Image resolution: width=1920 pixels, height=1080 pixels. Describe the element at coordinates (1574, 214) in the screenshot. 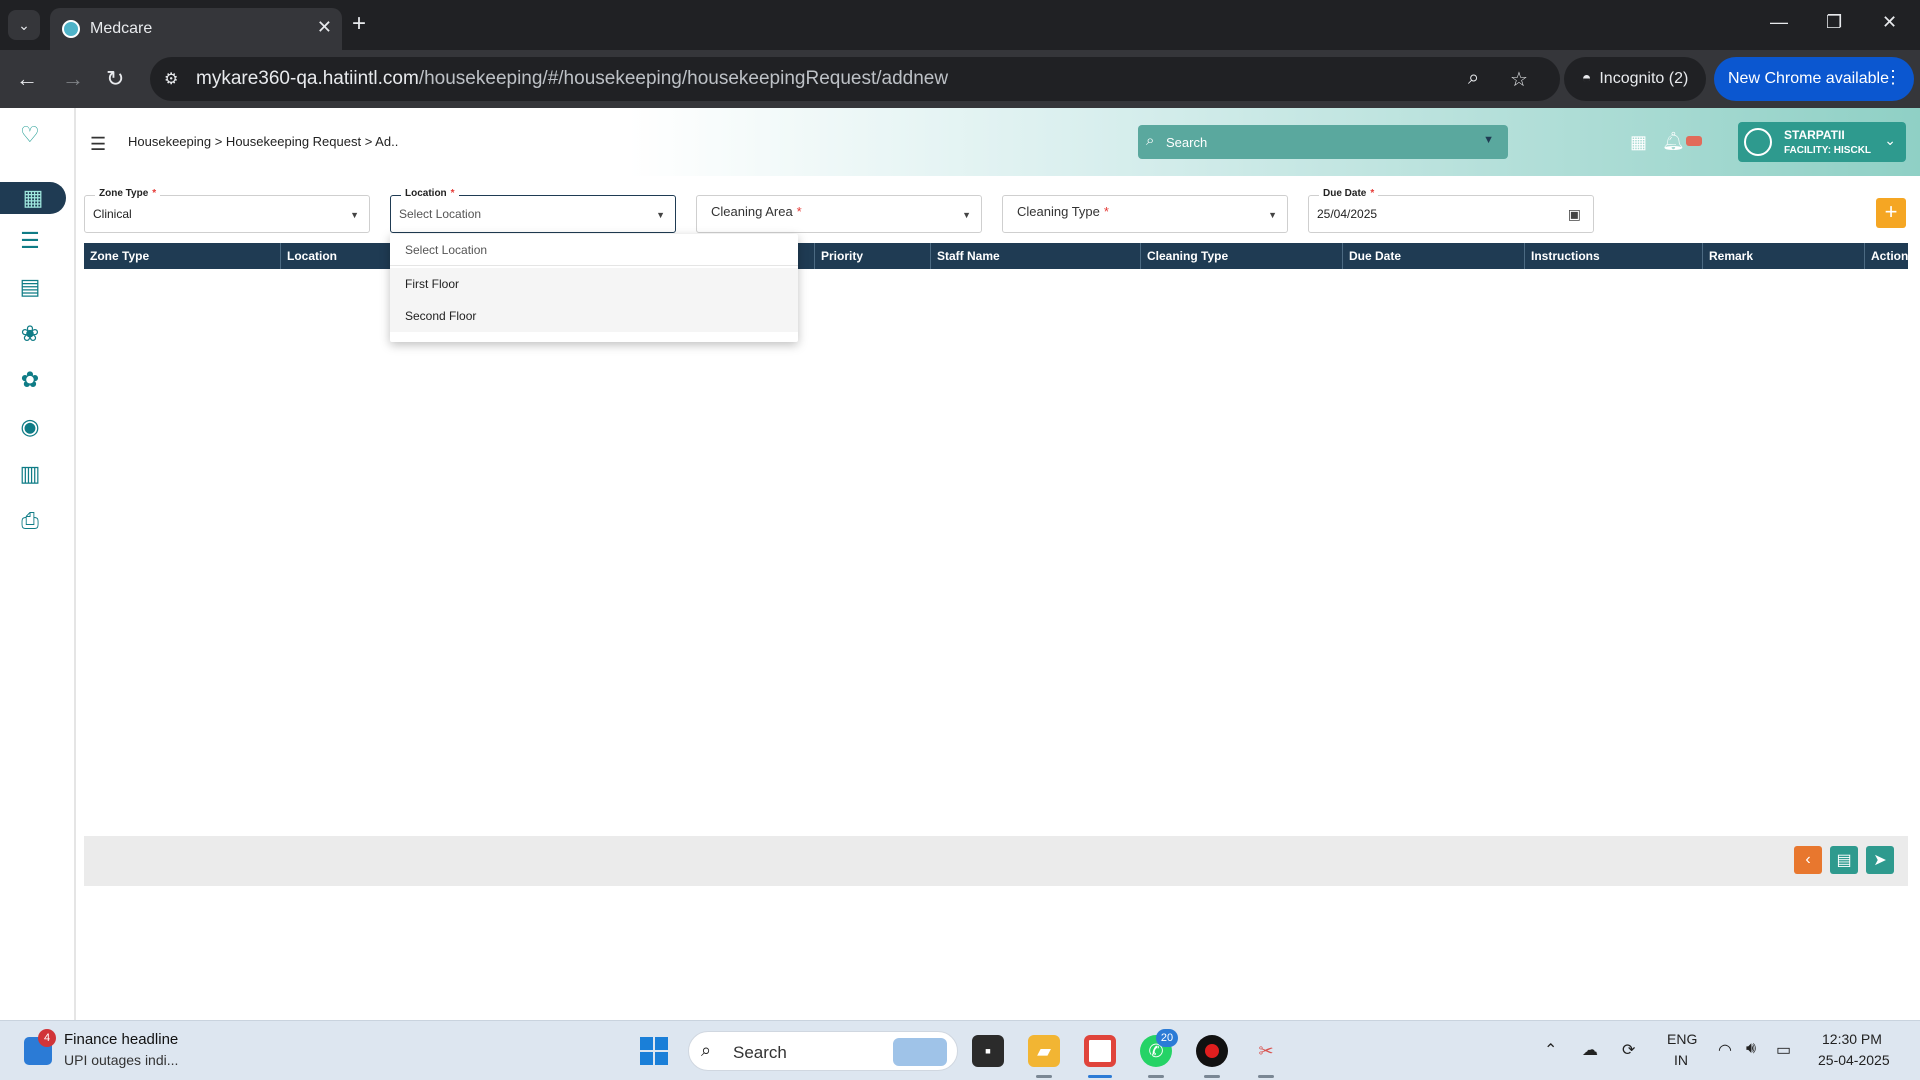

I see `calendar-icon: ▣` at that location.